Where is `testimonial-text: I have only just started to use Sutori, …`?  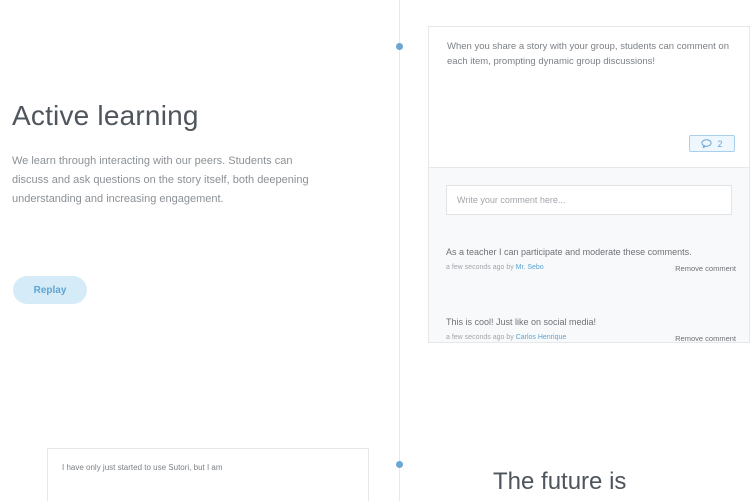 testimonial-text: I have only just started to use Sutori, … is located at coordinates (142, 467).